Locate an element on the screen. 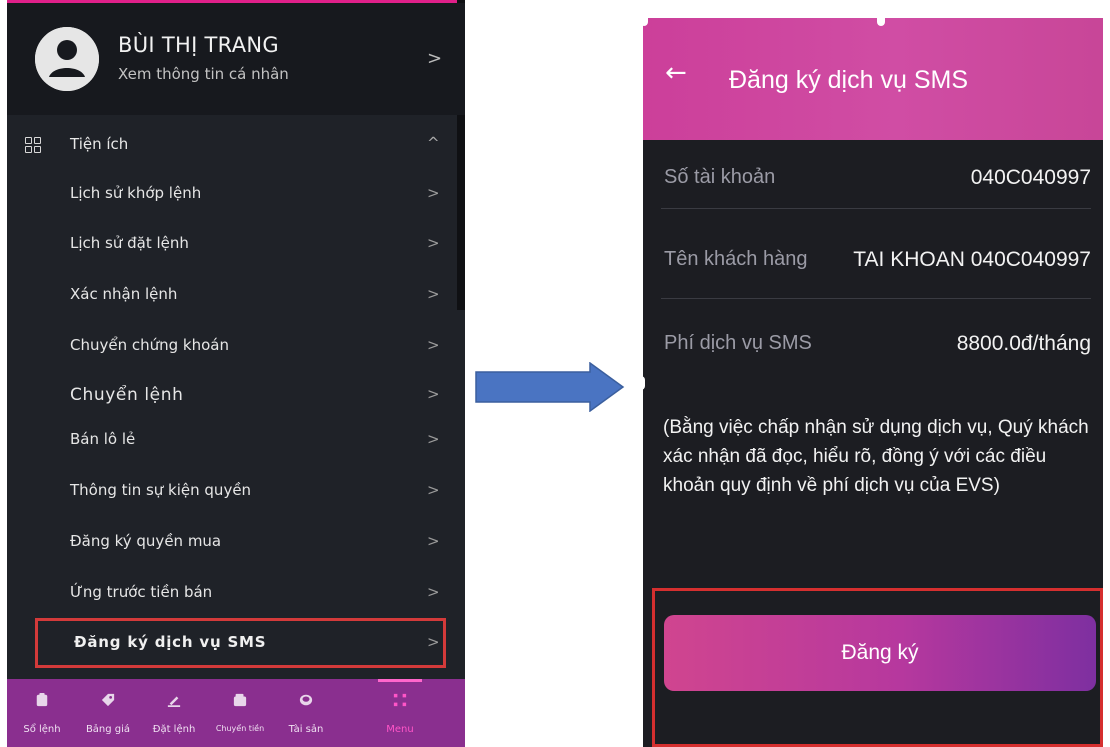 Image resolution: width=1110 pixels, height=747 pixels. menu-item-rights-info: Thông tin sự kiện quyền > is located at coordinates (236, 491).